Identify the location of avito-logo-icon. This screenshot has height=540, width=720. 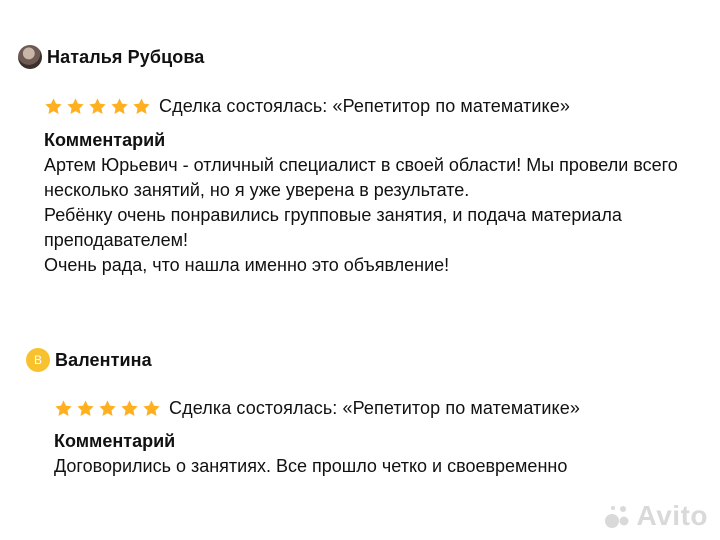
(618, 516).